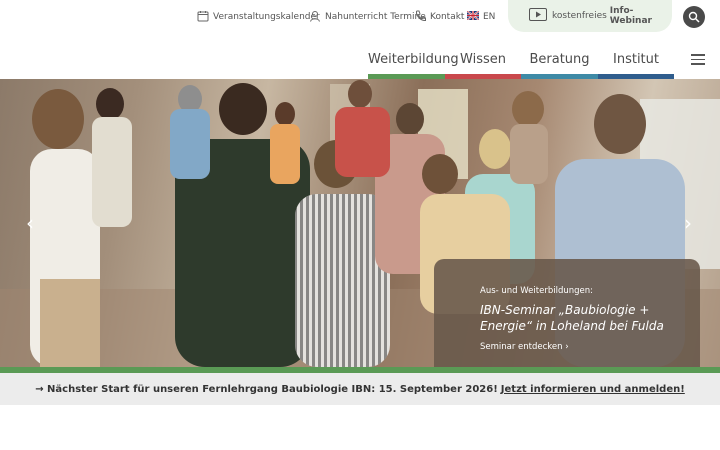  Describe the element at coordinates (375, 17) in the screenshot. I see `distance-dates-label: Nahunterricht Termine` at that location.